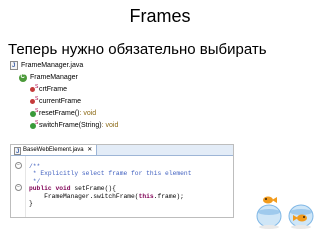  I want to click on outline-member-label: crtFrame, so click(53, 89).